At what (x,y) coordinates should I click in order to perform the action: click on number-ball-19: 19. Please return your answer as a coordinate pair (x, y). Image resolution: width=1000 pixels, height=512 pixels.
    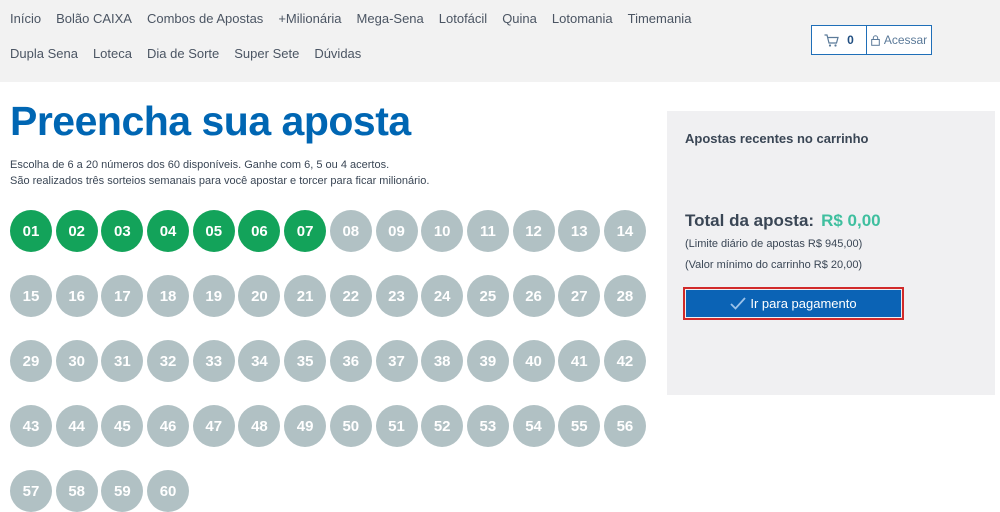
    Looking at the image, I should click on (213, 296).